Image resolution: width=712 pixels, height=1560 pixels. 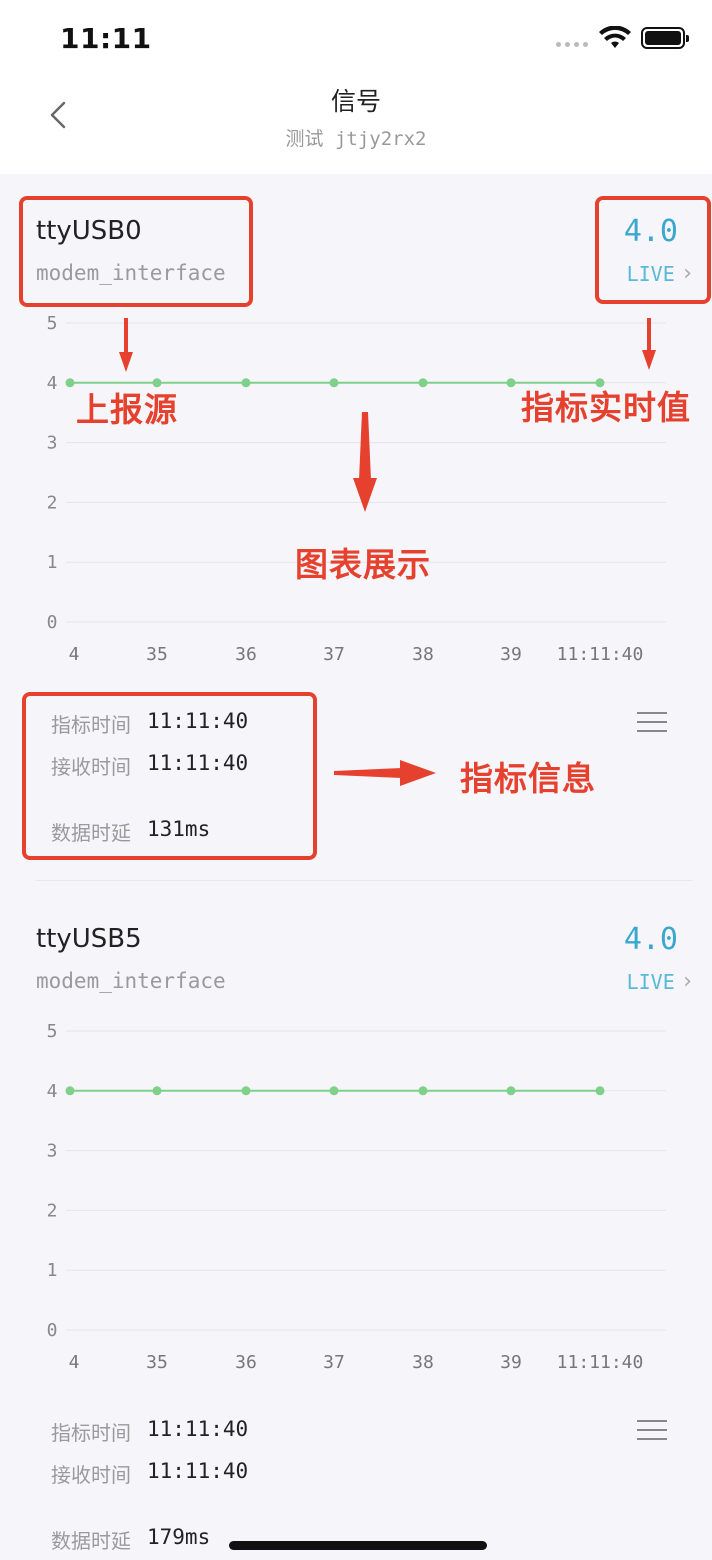 I want to click on metric-time-row: 指标时间 11:11:40, so click(x=149, y=1431).